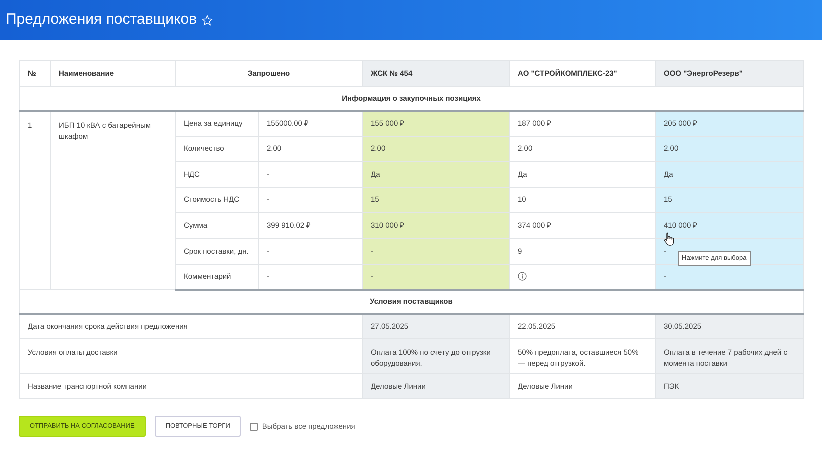 The height and width of the screenshot is (450, 822). Describe the element at coordinates (523, 277) in the screenshot. I see `info-icon` at that location.